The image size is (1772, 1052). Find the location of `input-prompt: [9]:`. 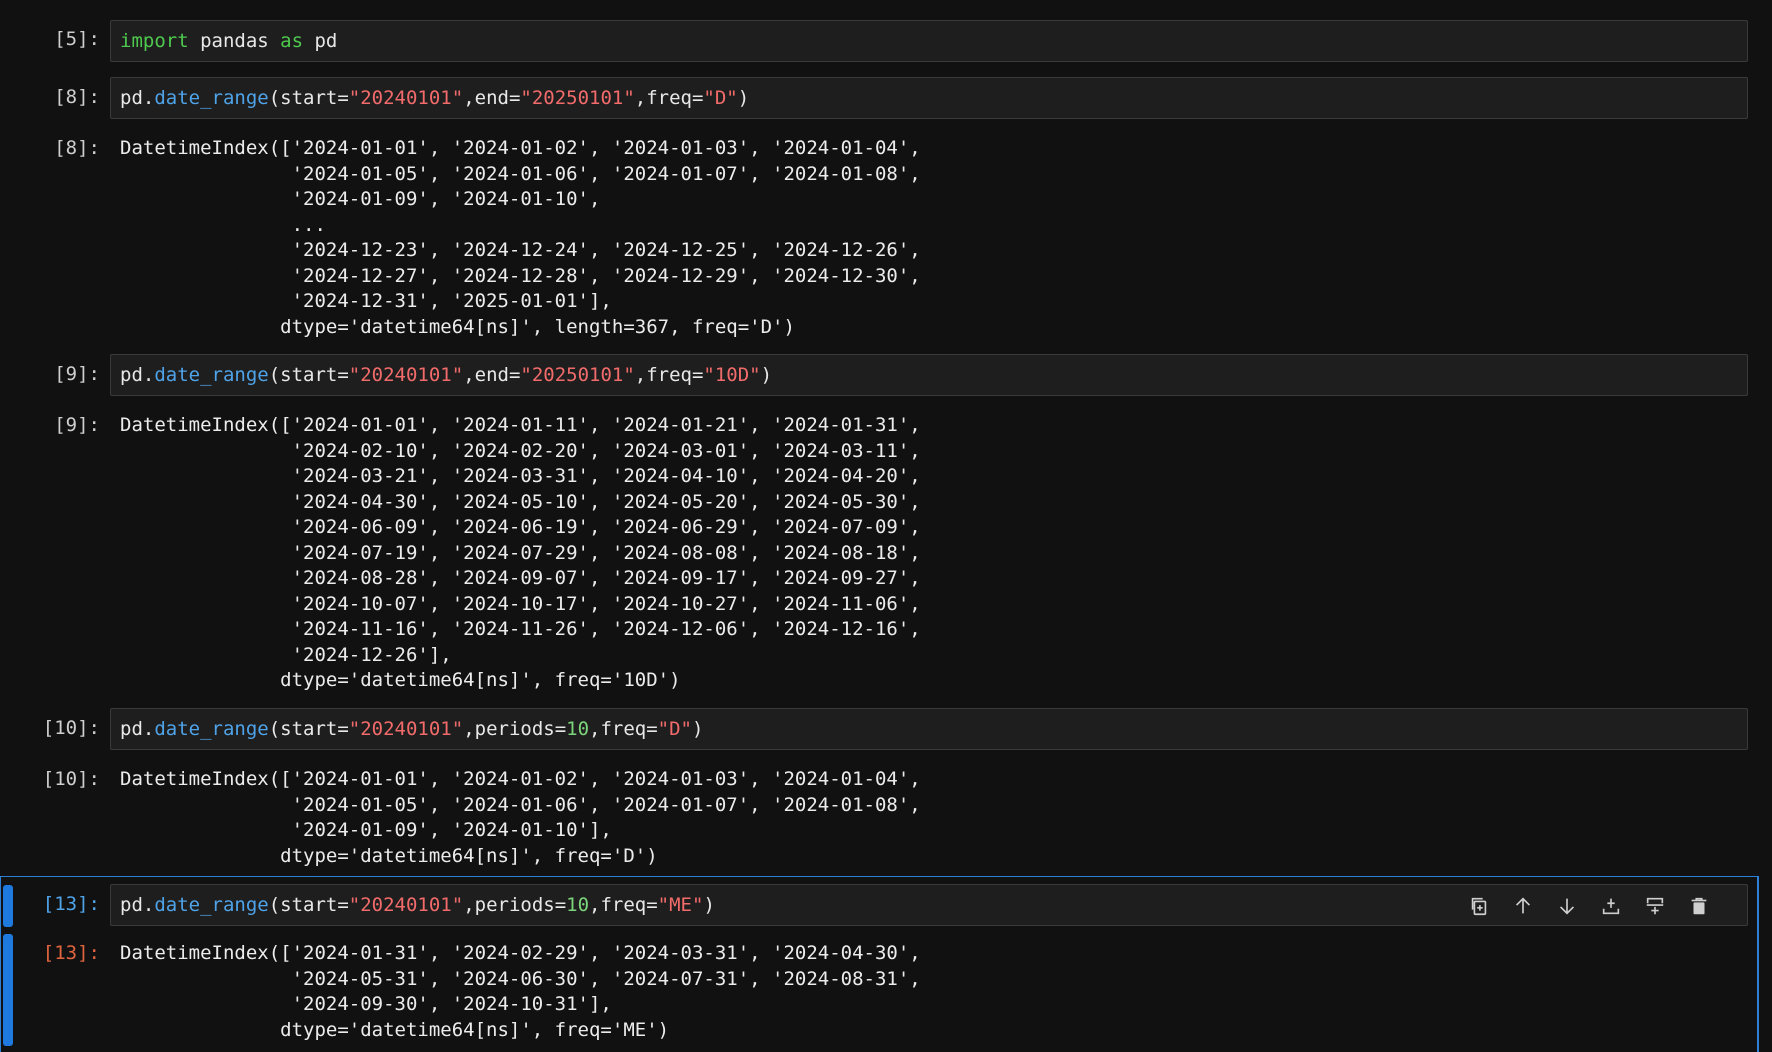

input-prompt: [9]: is located at coordinates (77, 374).